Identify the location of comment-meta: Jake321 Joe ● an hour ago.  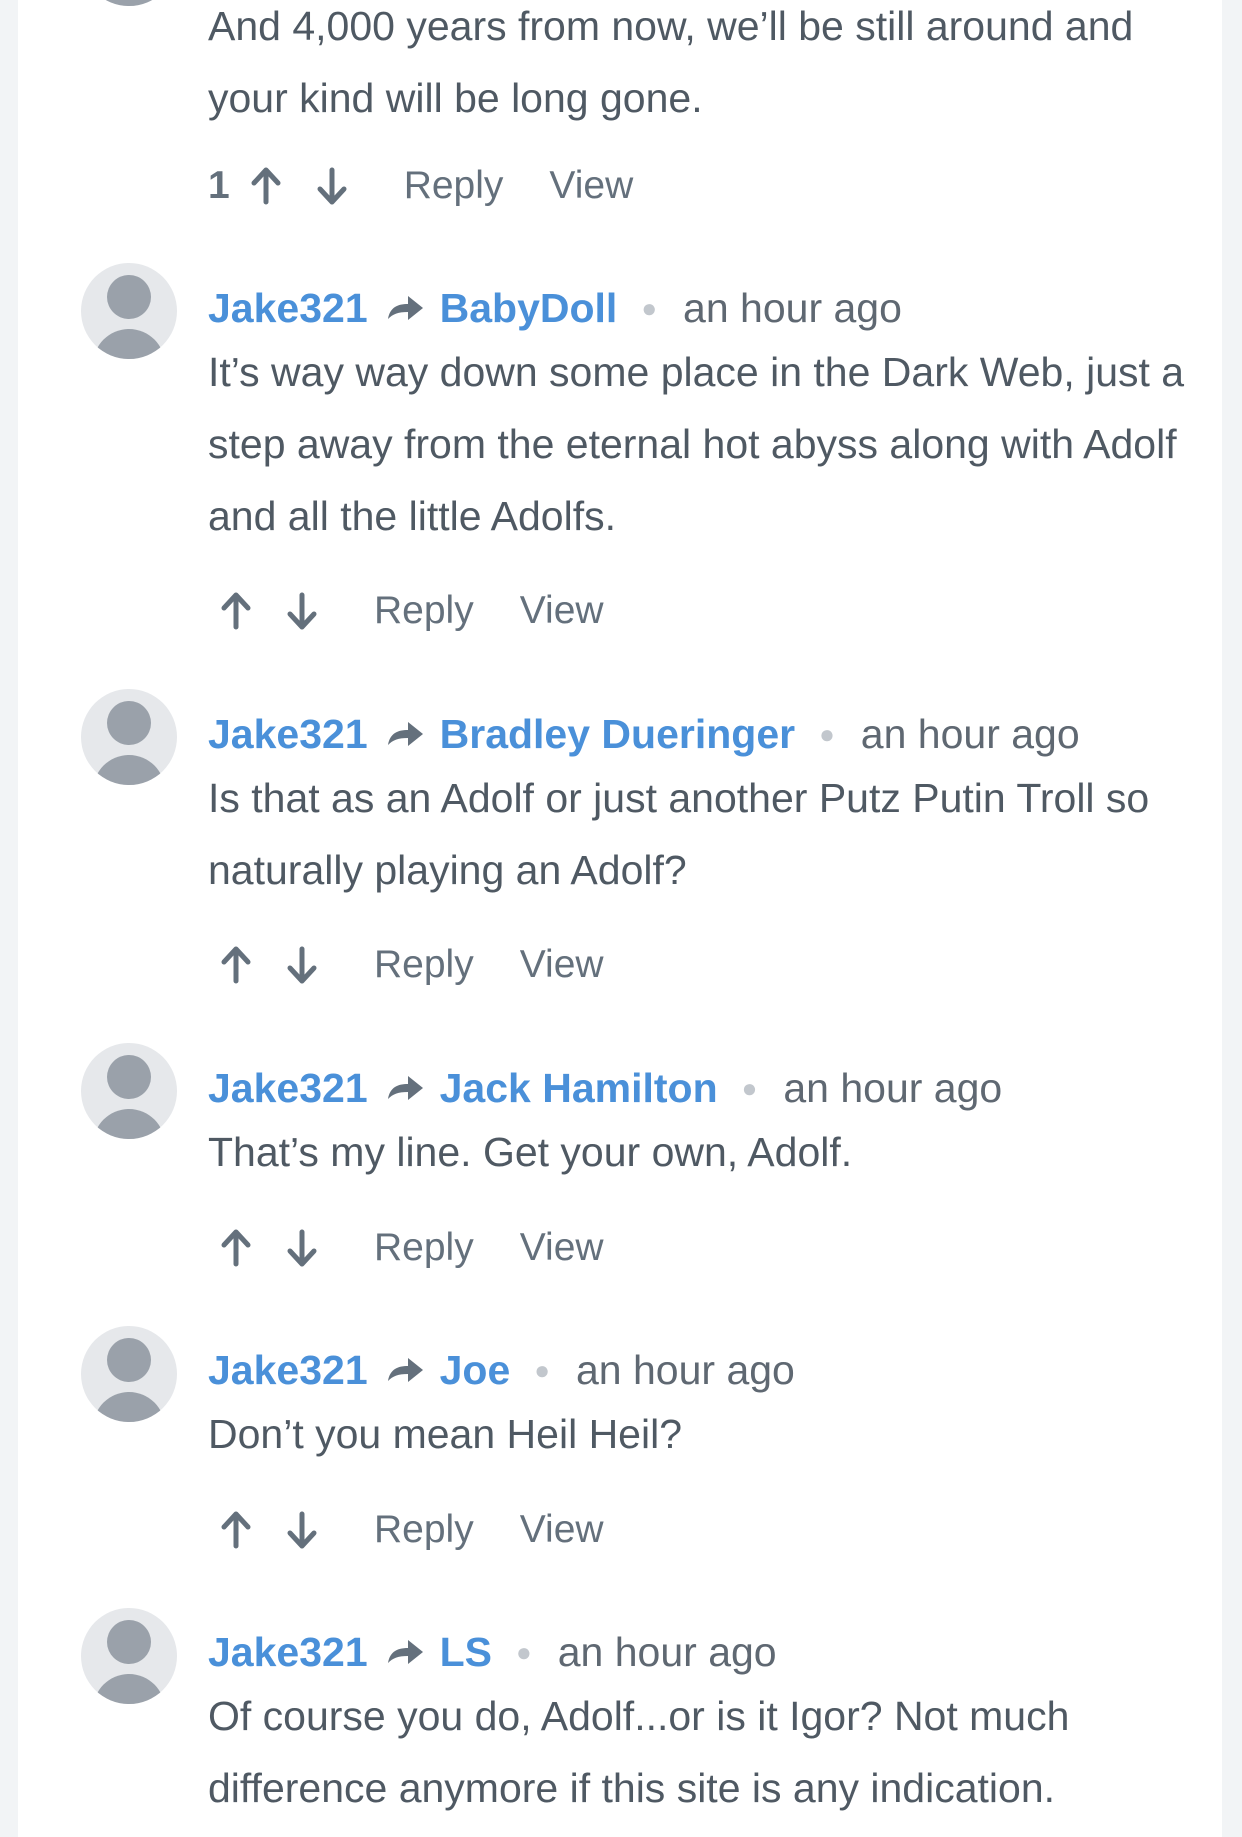
(713, 1370).